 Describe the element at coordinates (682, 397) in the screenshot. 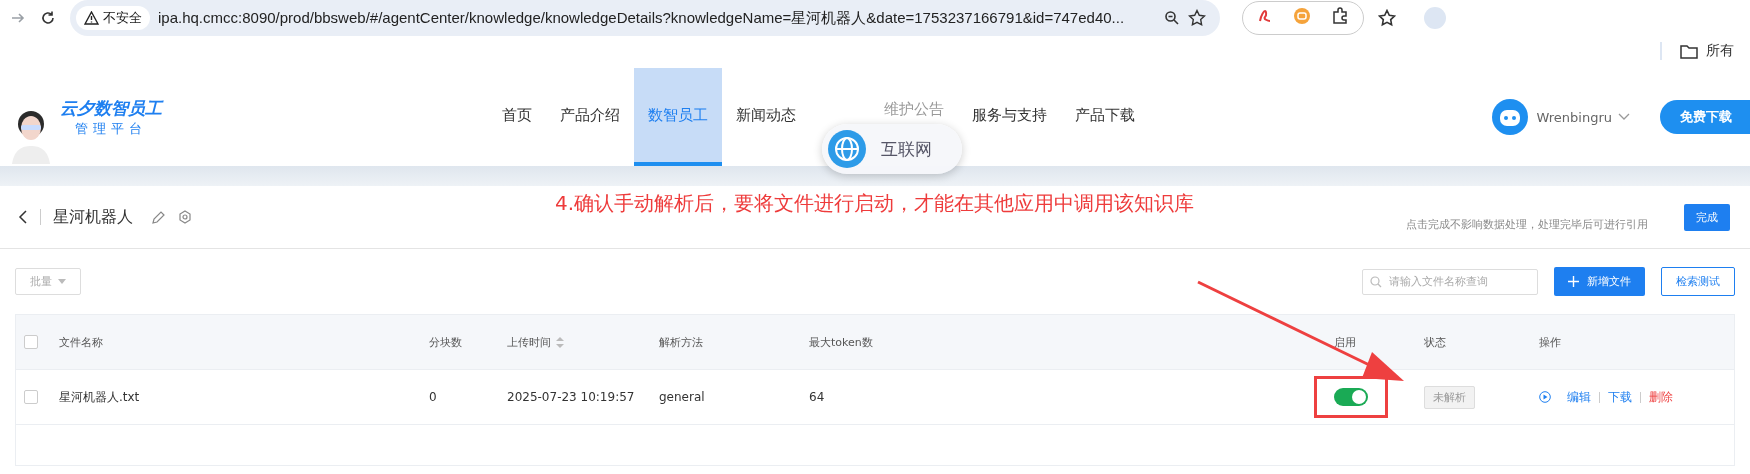

I see `parse-method: general` at that location.